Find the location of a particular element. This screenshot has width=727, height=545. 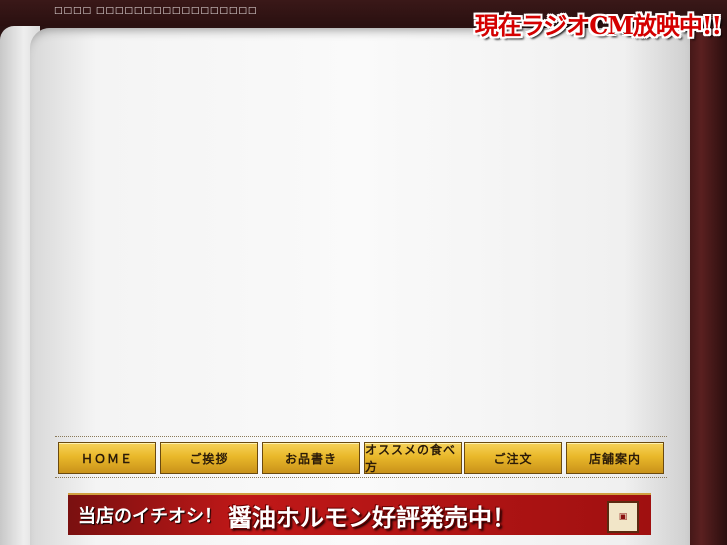

main-nav: ＨＯＭＥ ご挨拶 お品書き オススメの食べ方 ご注文 店舗案内 is located at coordinates (361, 457).